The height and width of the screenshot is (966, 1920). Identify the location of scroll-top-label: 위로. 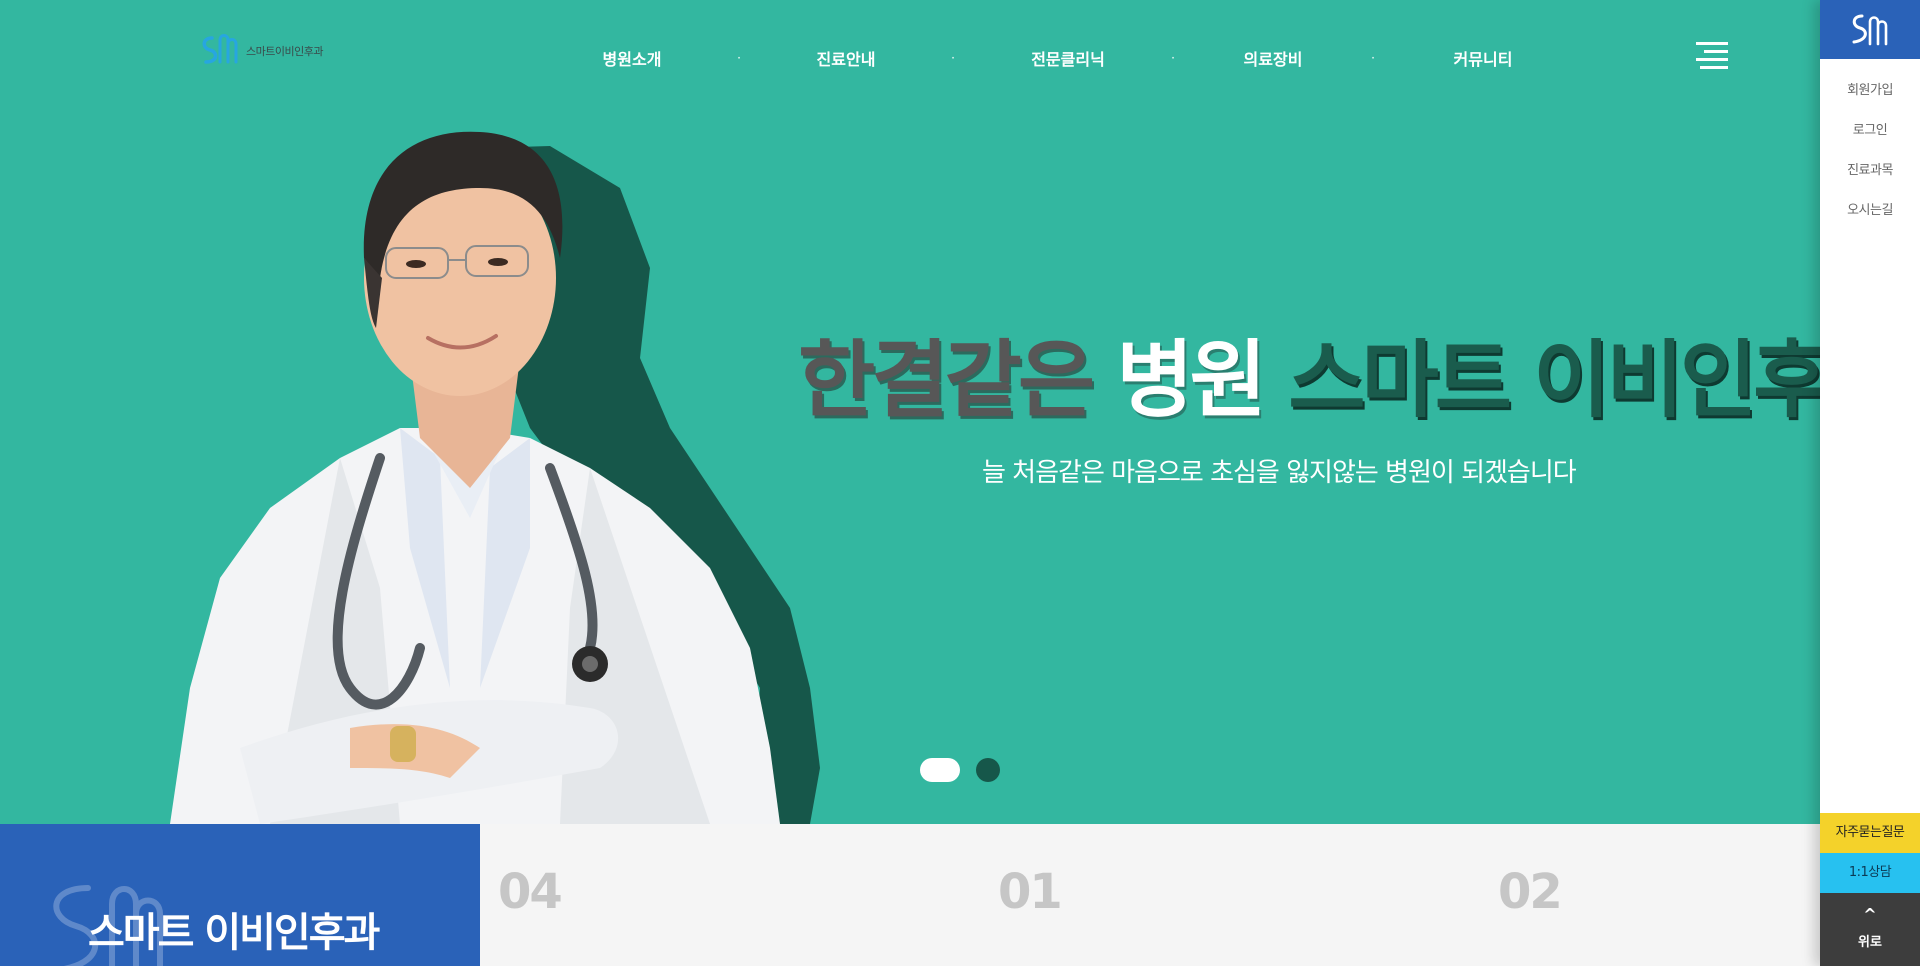
(1870, 942).